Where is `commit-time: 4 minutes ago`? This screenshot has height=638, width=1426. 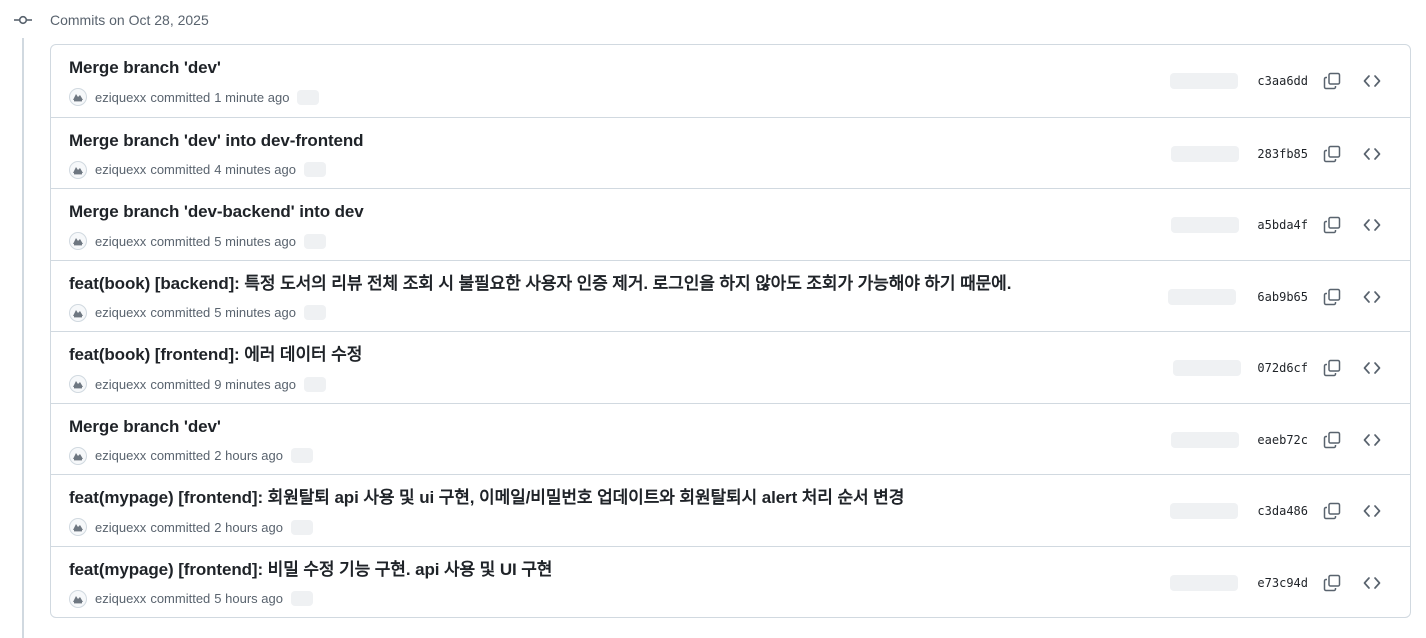 commit-time: 4 minutes ago is located at coordinates (255, 169).